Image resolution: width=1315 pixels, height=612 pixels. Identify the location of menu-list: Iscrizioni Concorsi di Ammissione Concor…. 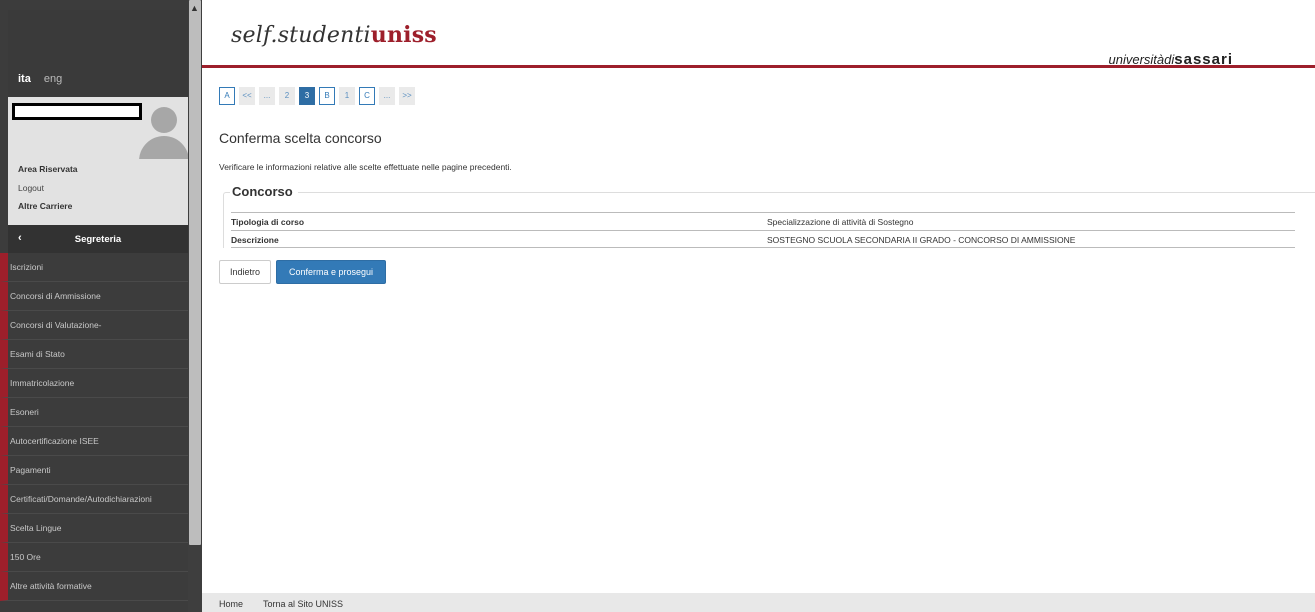
(94, 427).